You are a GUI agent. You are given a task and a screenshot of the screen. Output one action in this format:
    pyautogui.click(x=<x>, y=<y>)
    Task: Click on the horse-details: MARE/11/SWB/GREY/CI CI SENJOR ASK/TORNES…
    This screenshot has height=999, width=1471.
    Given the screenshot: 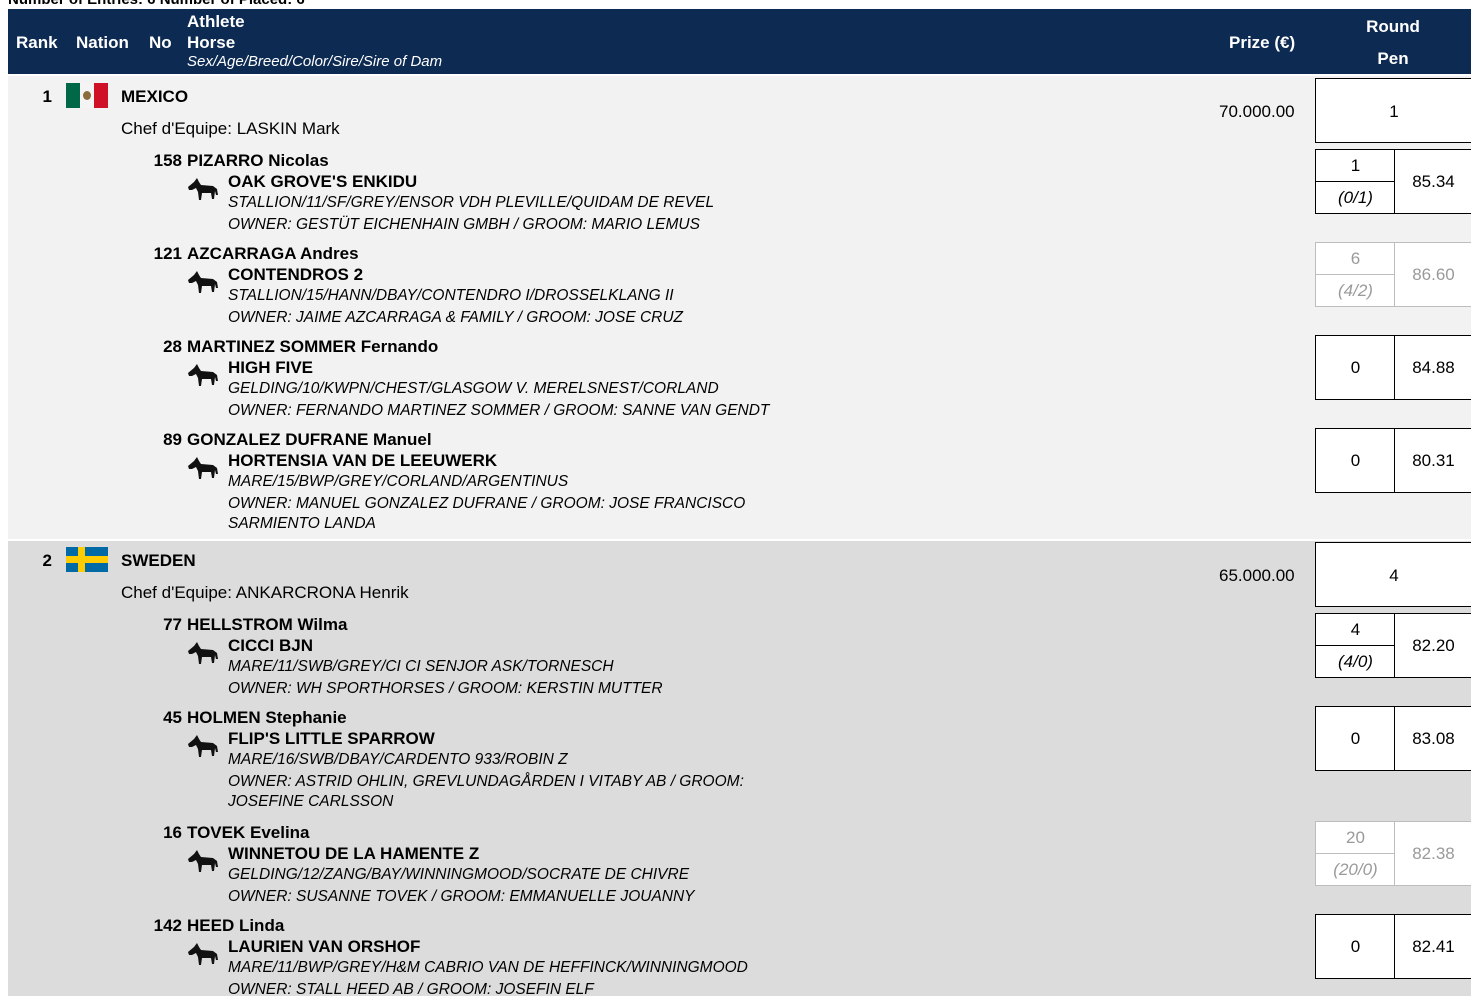 What is the action you would take?
    pyautogui.click(x=421, y=666)
    